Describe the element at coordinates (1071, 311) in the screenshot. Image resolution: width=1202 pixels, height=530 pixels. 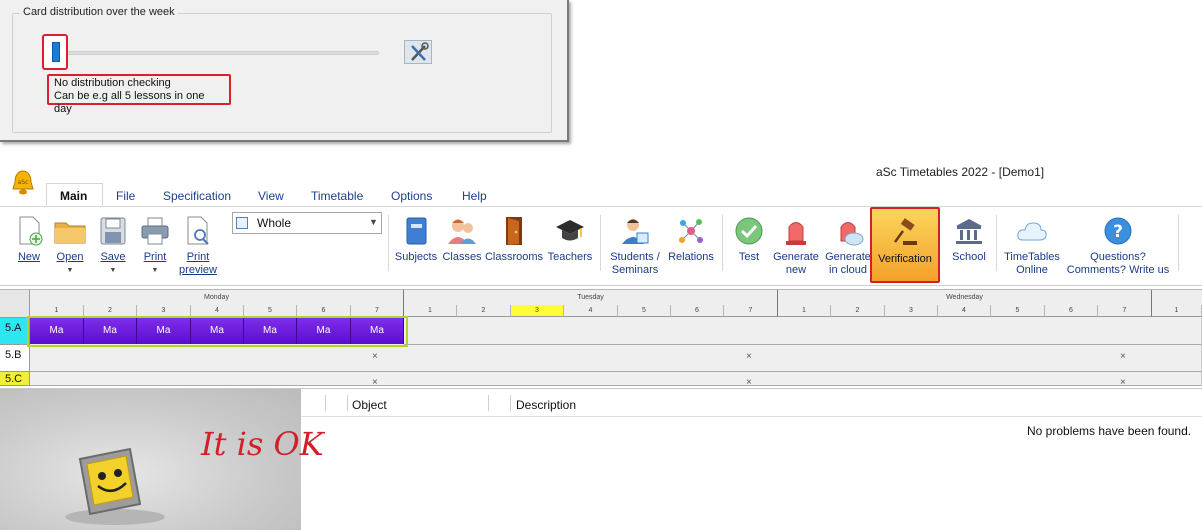
I see `period-header: 6` at that location.